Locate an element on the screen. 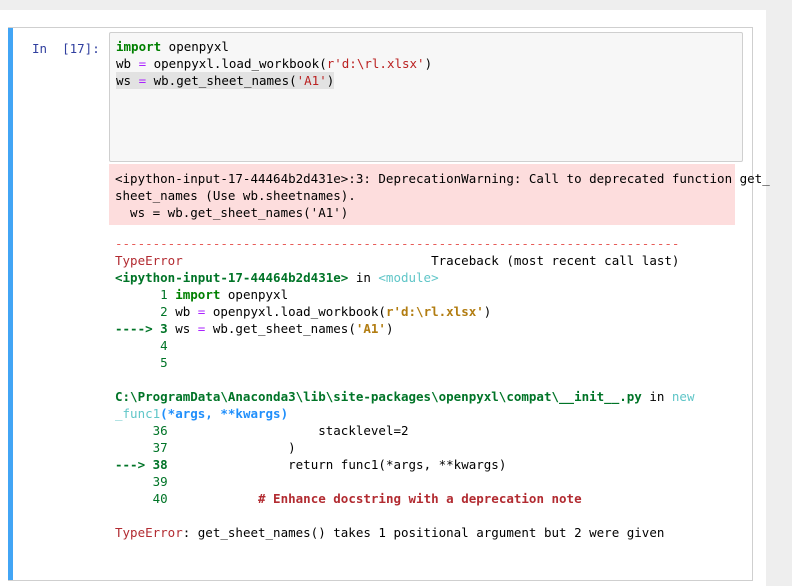 The width and height of the screenshot is (792, 586). frame1-line-current: ----> 3 ws = wb.get_sheet_names('A1') is located at coordinates (430, 328).